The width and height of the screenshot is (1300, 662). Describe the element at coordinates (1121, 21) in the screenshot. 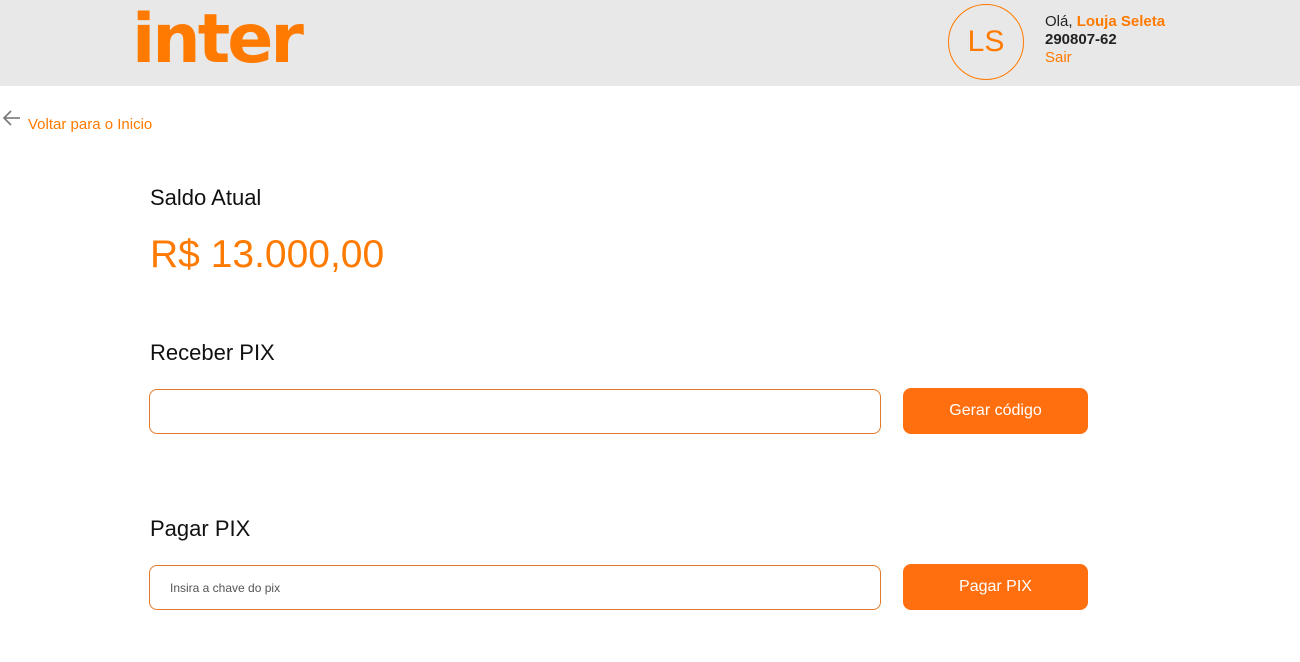

I see `user-name: Louja Seleta` at that location.